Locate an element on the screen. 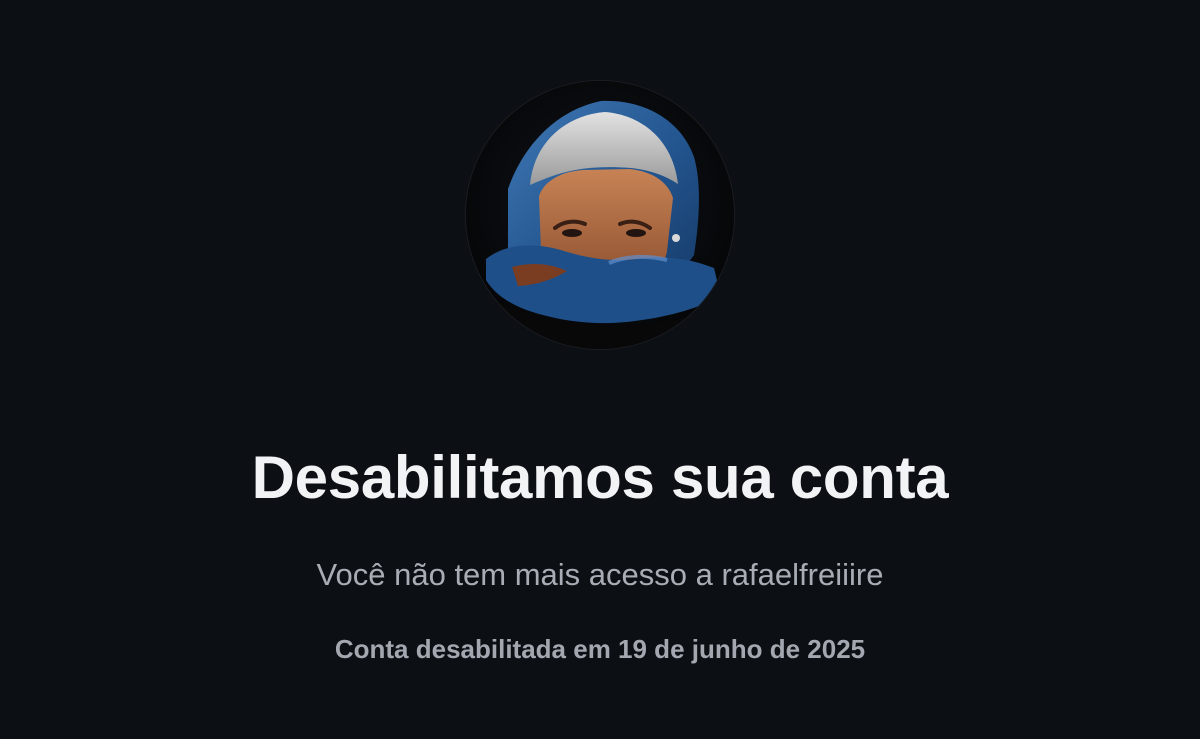  profile-photo-icon is located at coordinates (600, 215).